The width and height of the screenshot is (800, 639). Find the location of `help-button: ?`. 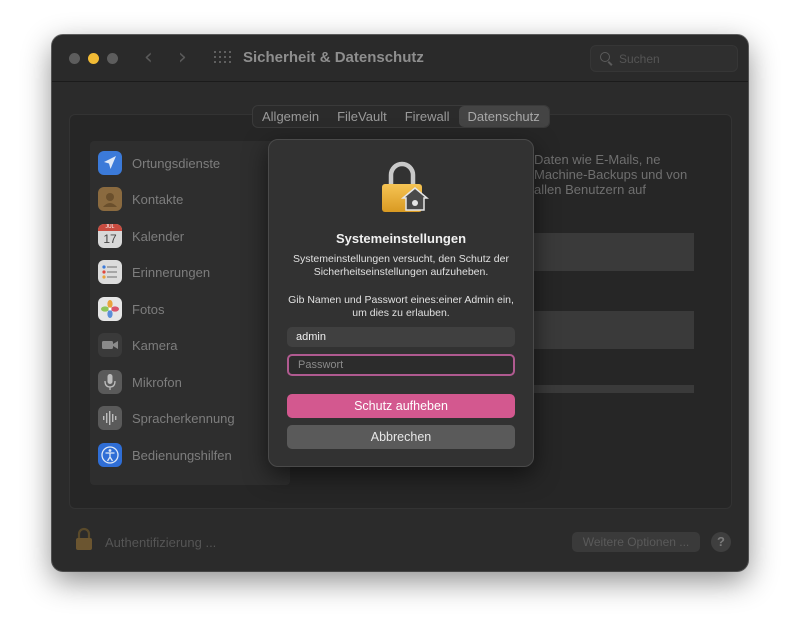

help-button: ? is located at coordinates (721, 542).